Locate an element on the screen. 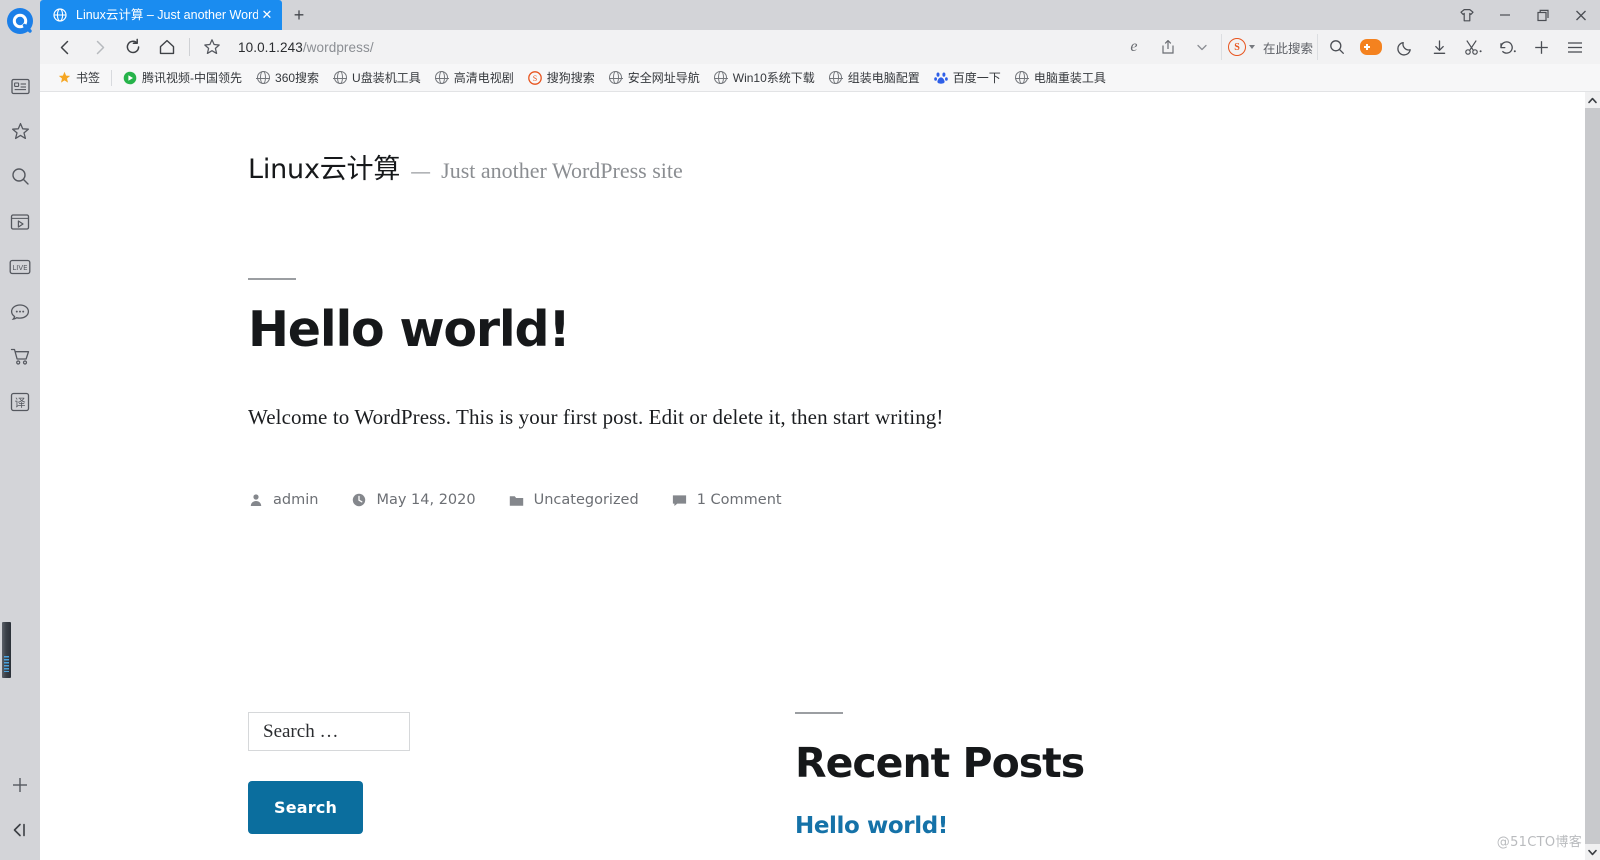  maximize-button is located at coordinates (1543, 15).